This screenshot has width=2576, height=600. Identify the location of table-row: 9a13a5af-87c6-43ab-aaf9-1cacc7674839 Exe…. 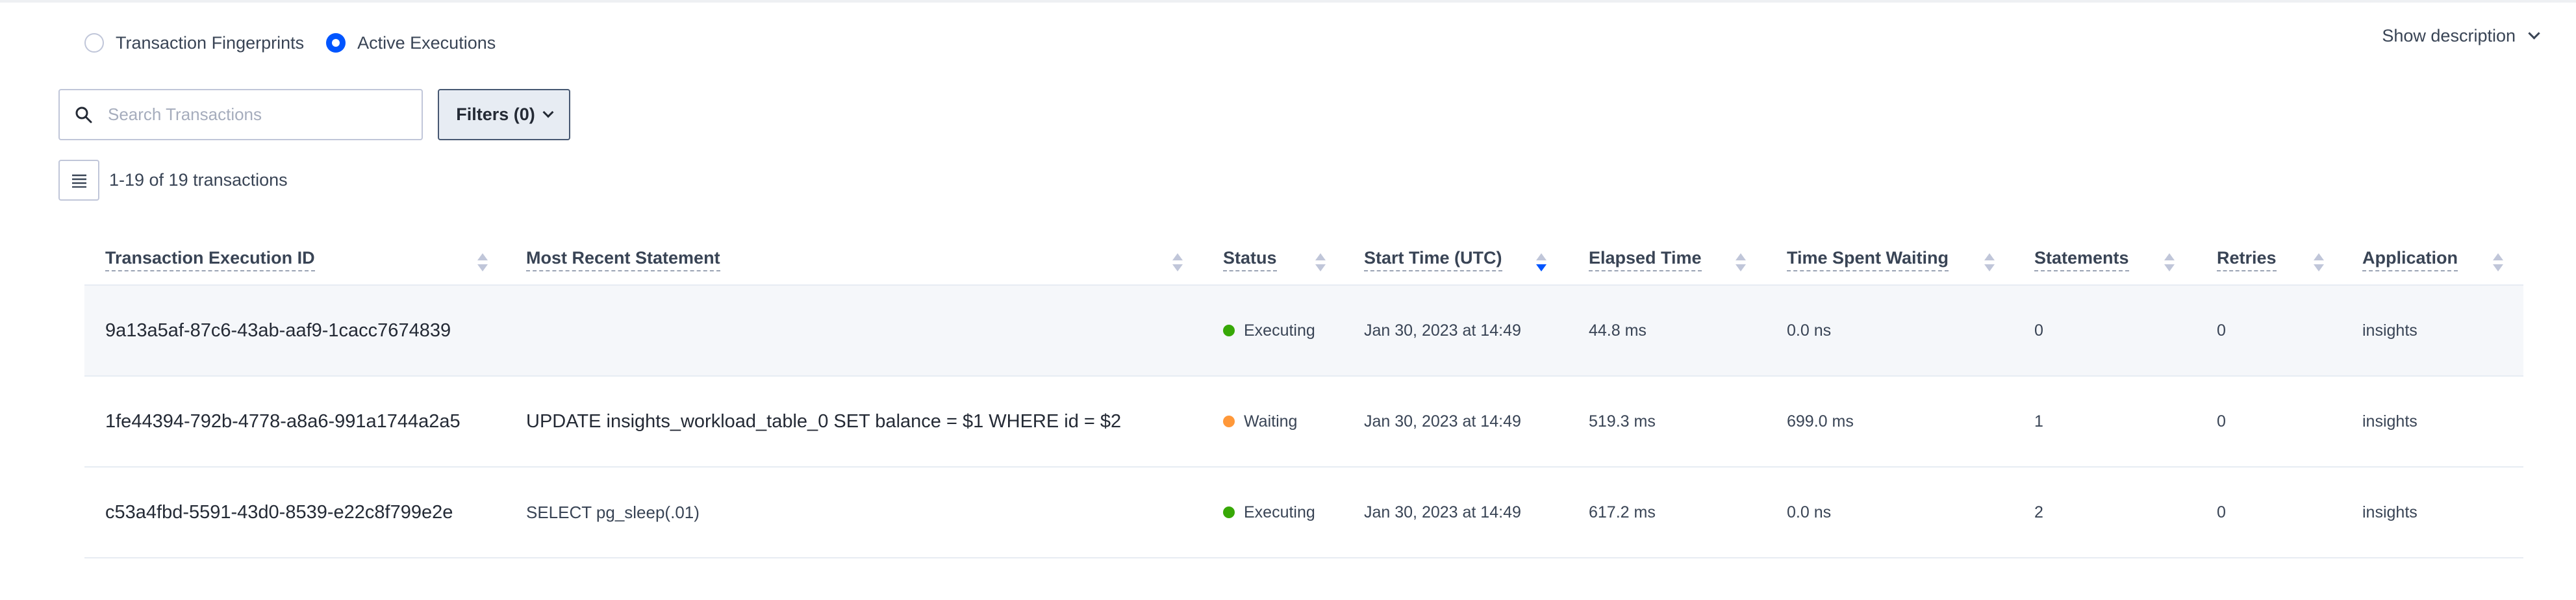
(1303, 331).